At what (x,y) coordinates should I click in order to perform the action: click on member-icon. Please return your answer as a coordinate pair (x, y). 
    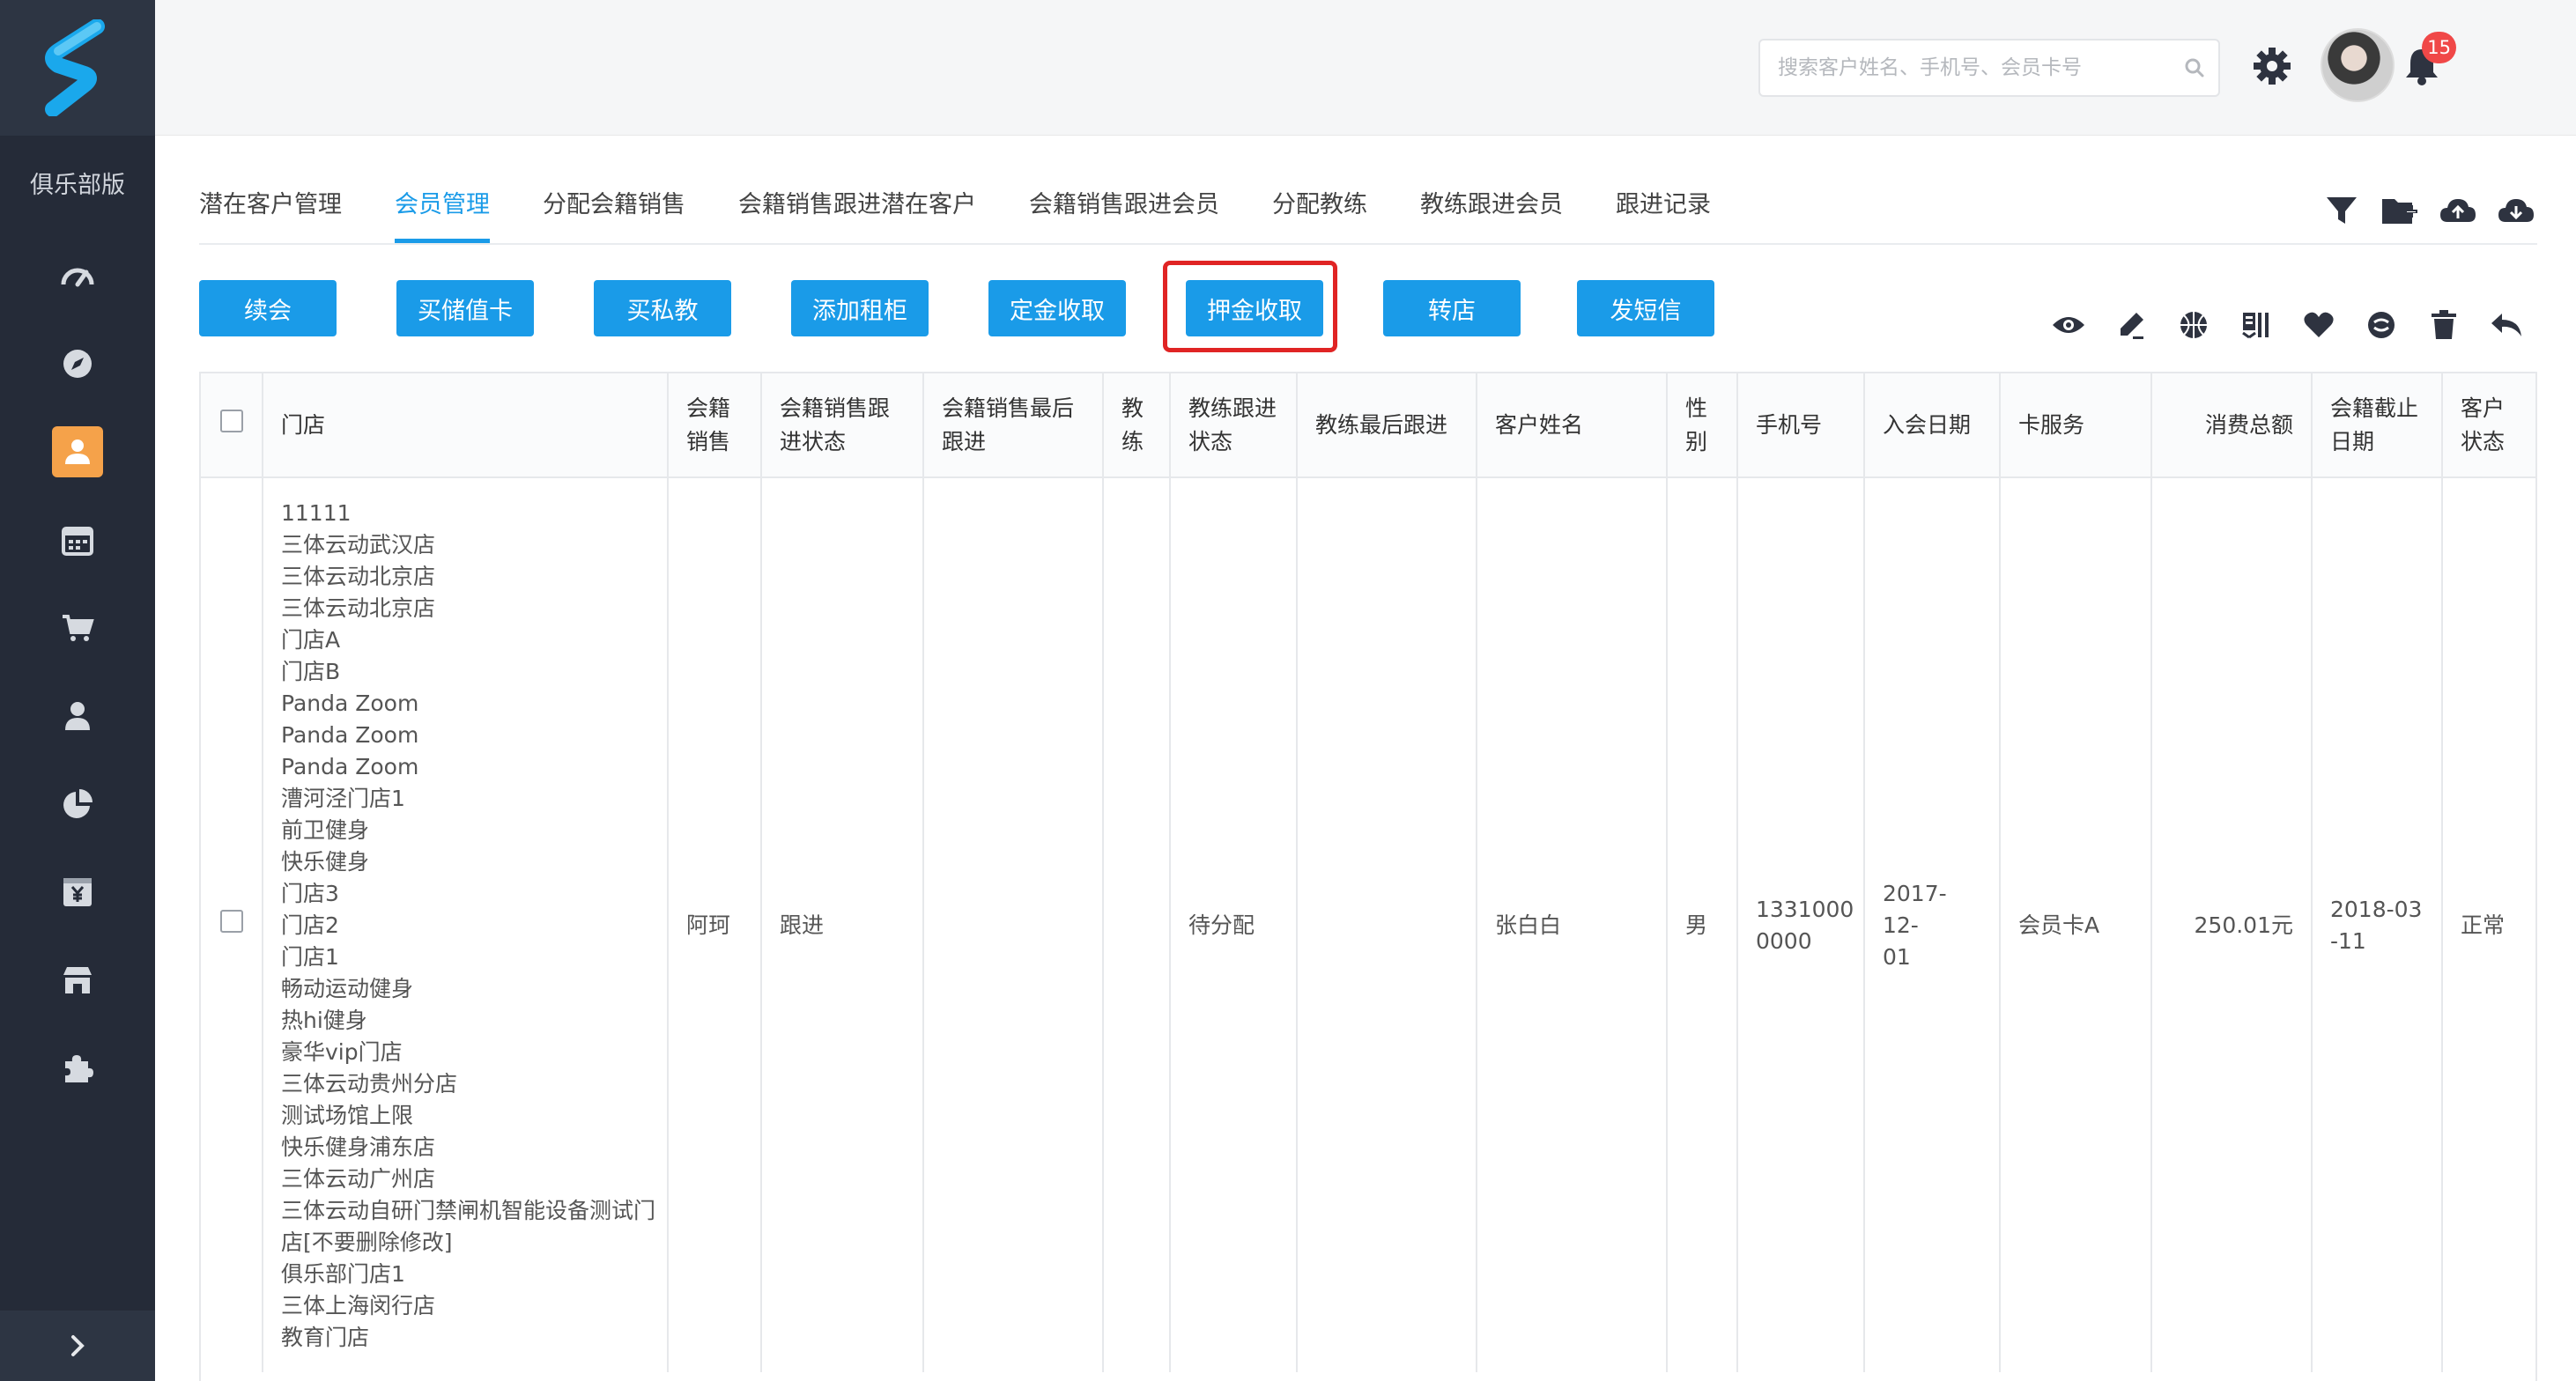
    Looking at the image, I should click on (77, 451).